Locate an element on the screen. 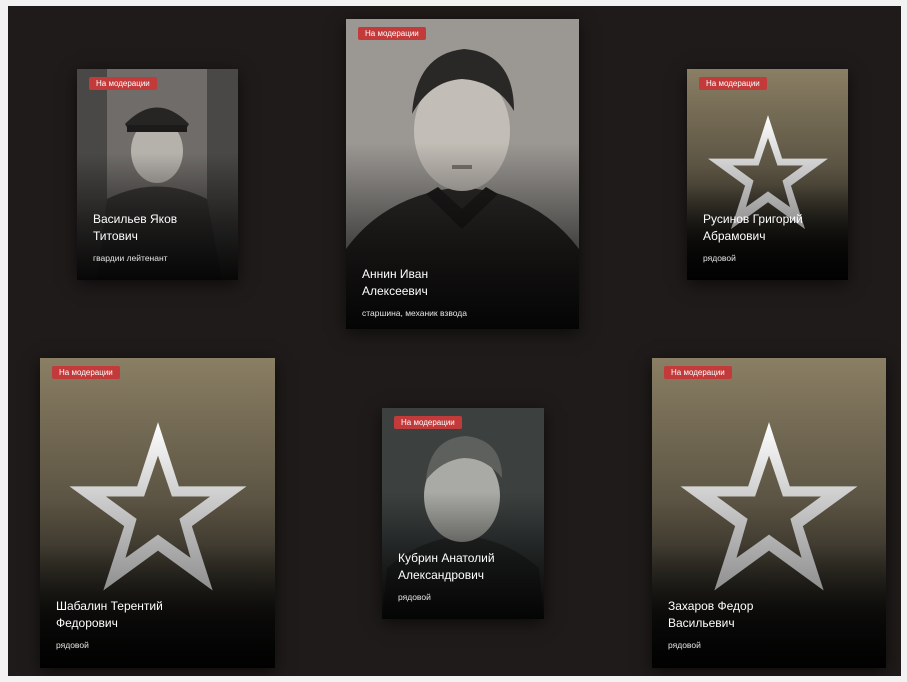  hero-name: Русинов Григорий Абрамович is located at coordinates (769, 228).